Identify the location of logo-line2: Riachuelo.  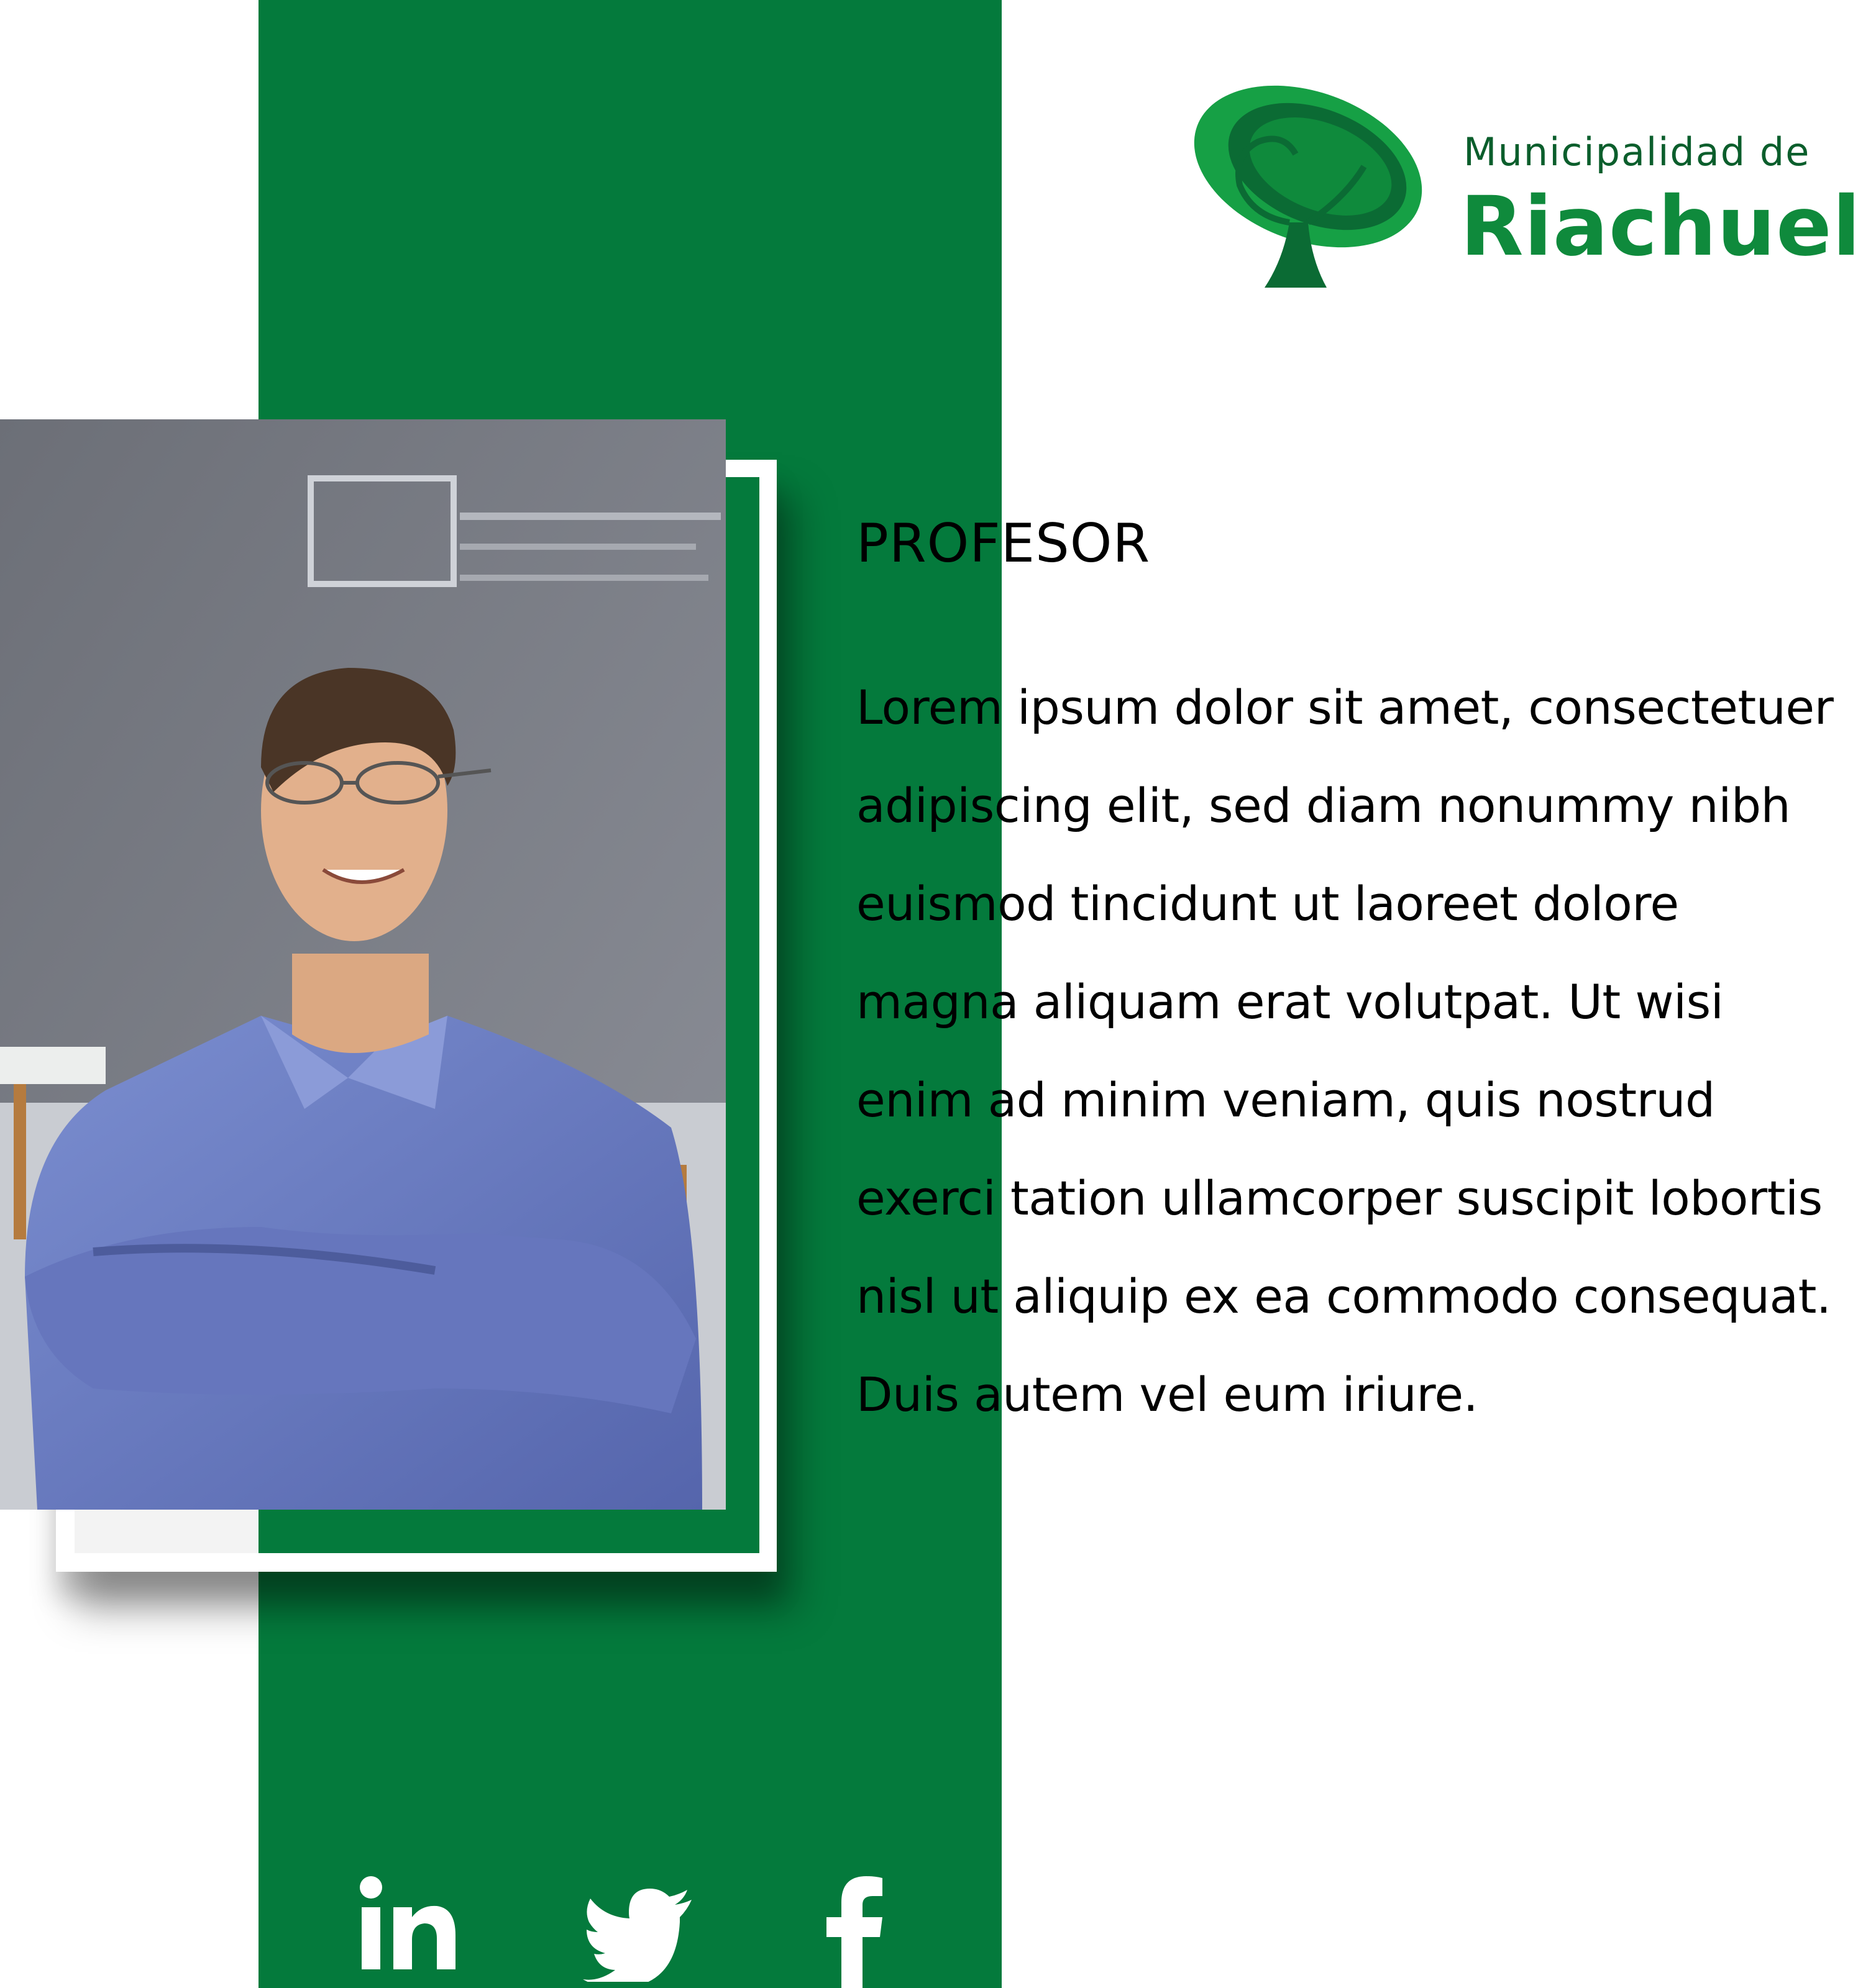
(1659, 227).